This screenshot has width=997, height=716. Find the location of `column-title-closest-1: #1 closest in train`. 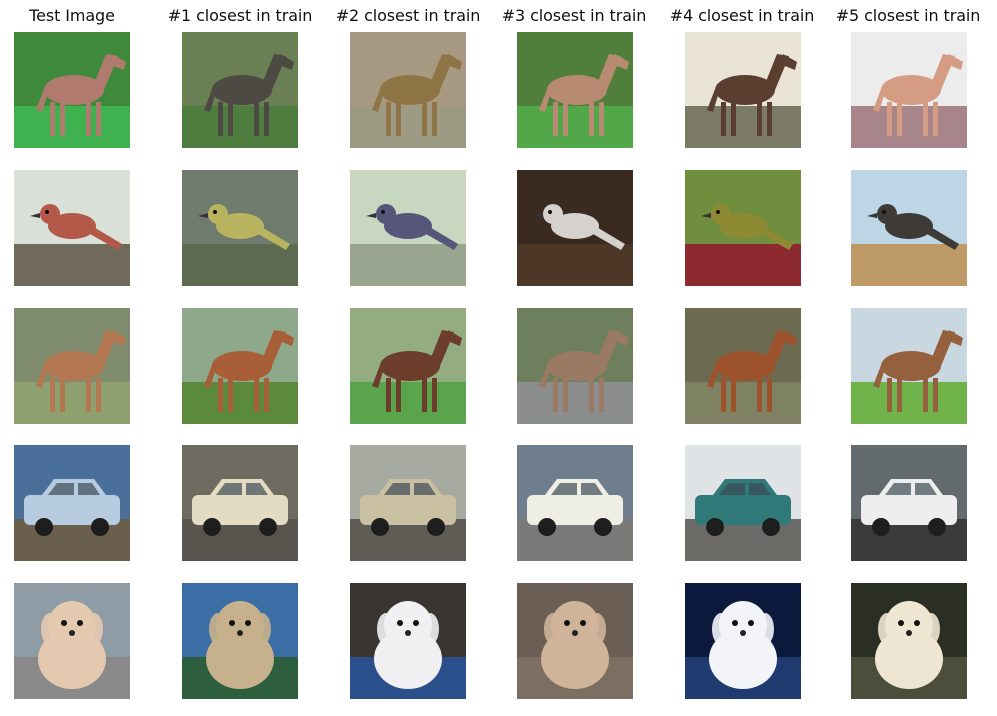

column-title-closest-1: #1 closest in train is located at coordinates (240, 15).